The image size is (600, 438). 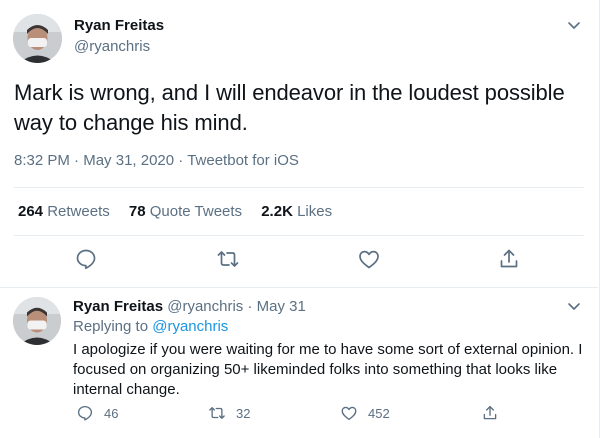 What do you see at coordinates (365, 413) in the screenshot?
I see `like-button: 452` at bounding box center [365, 413].